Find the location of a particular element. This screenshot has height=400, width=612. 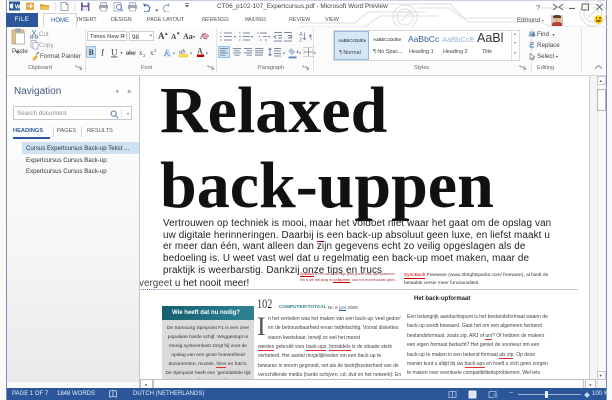

svg-text: Aa is located at coordinates (188, 36).